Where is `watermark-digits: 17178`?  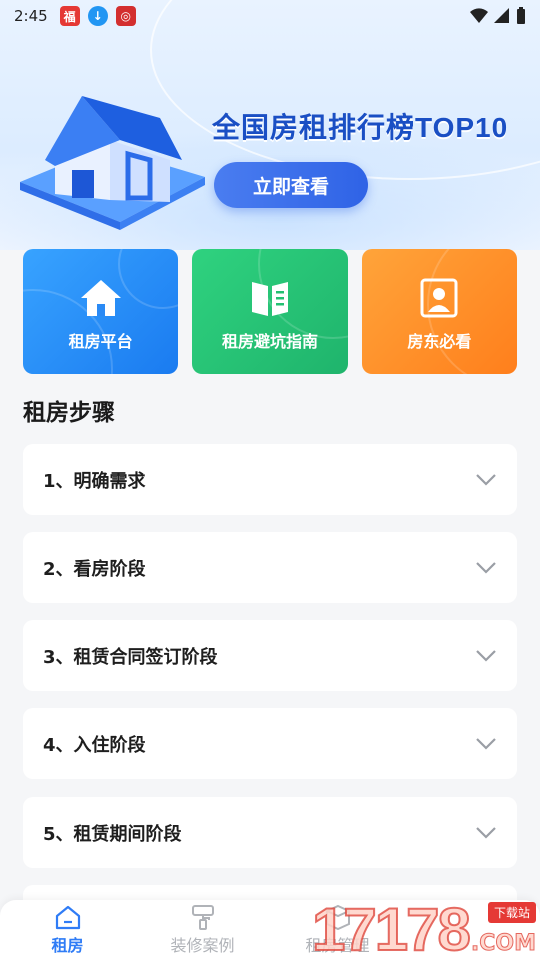
watermark-digits: 17178 is located at coordinates (391, 928).